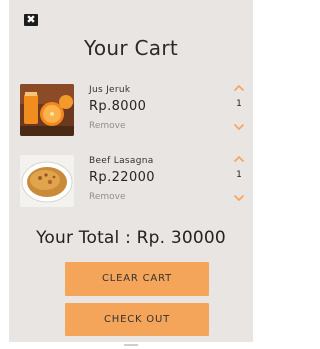 This screenshot has height=349, width=320. I want to click on checkout-button: CHECK OUT, so click(137, 319).